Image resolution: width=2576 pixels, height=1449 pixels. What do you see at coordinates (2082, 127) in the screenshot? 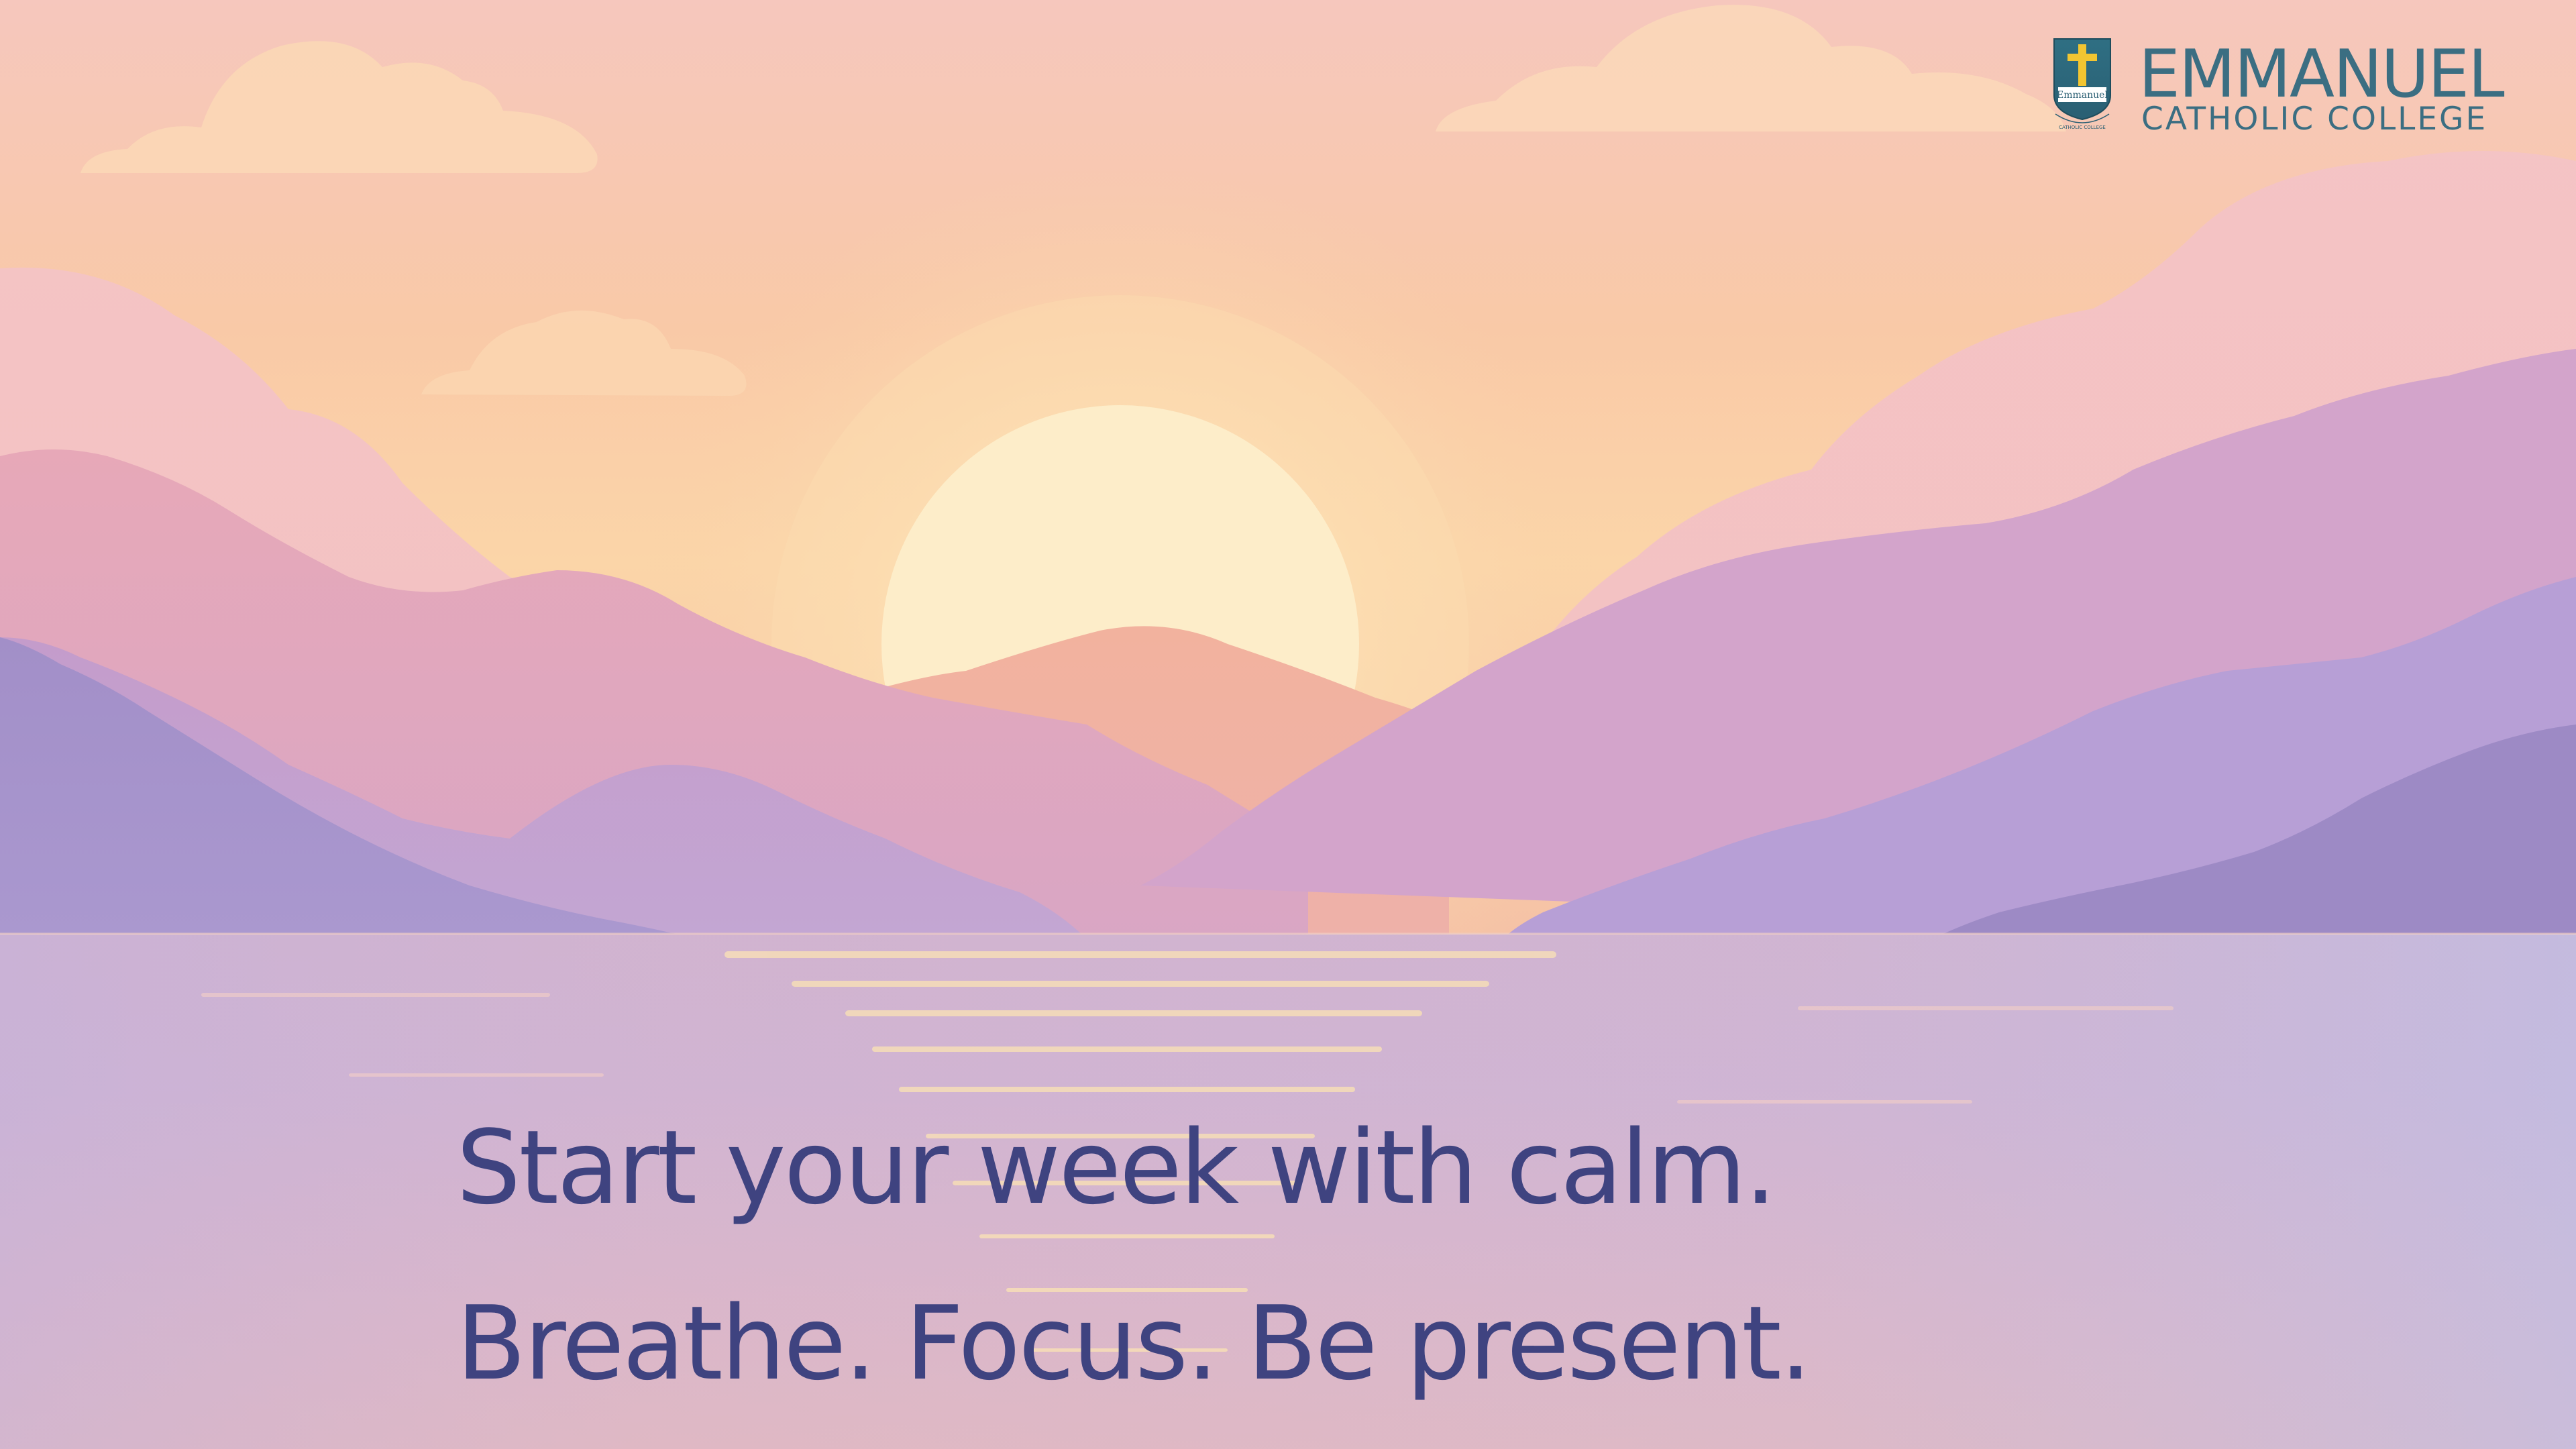
I see `crest-ring-text: CATHOLIC COLLEGE` at bounding box center [2082, 127].